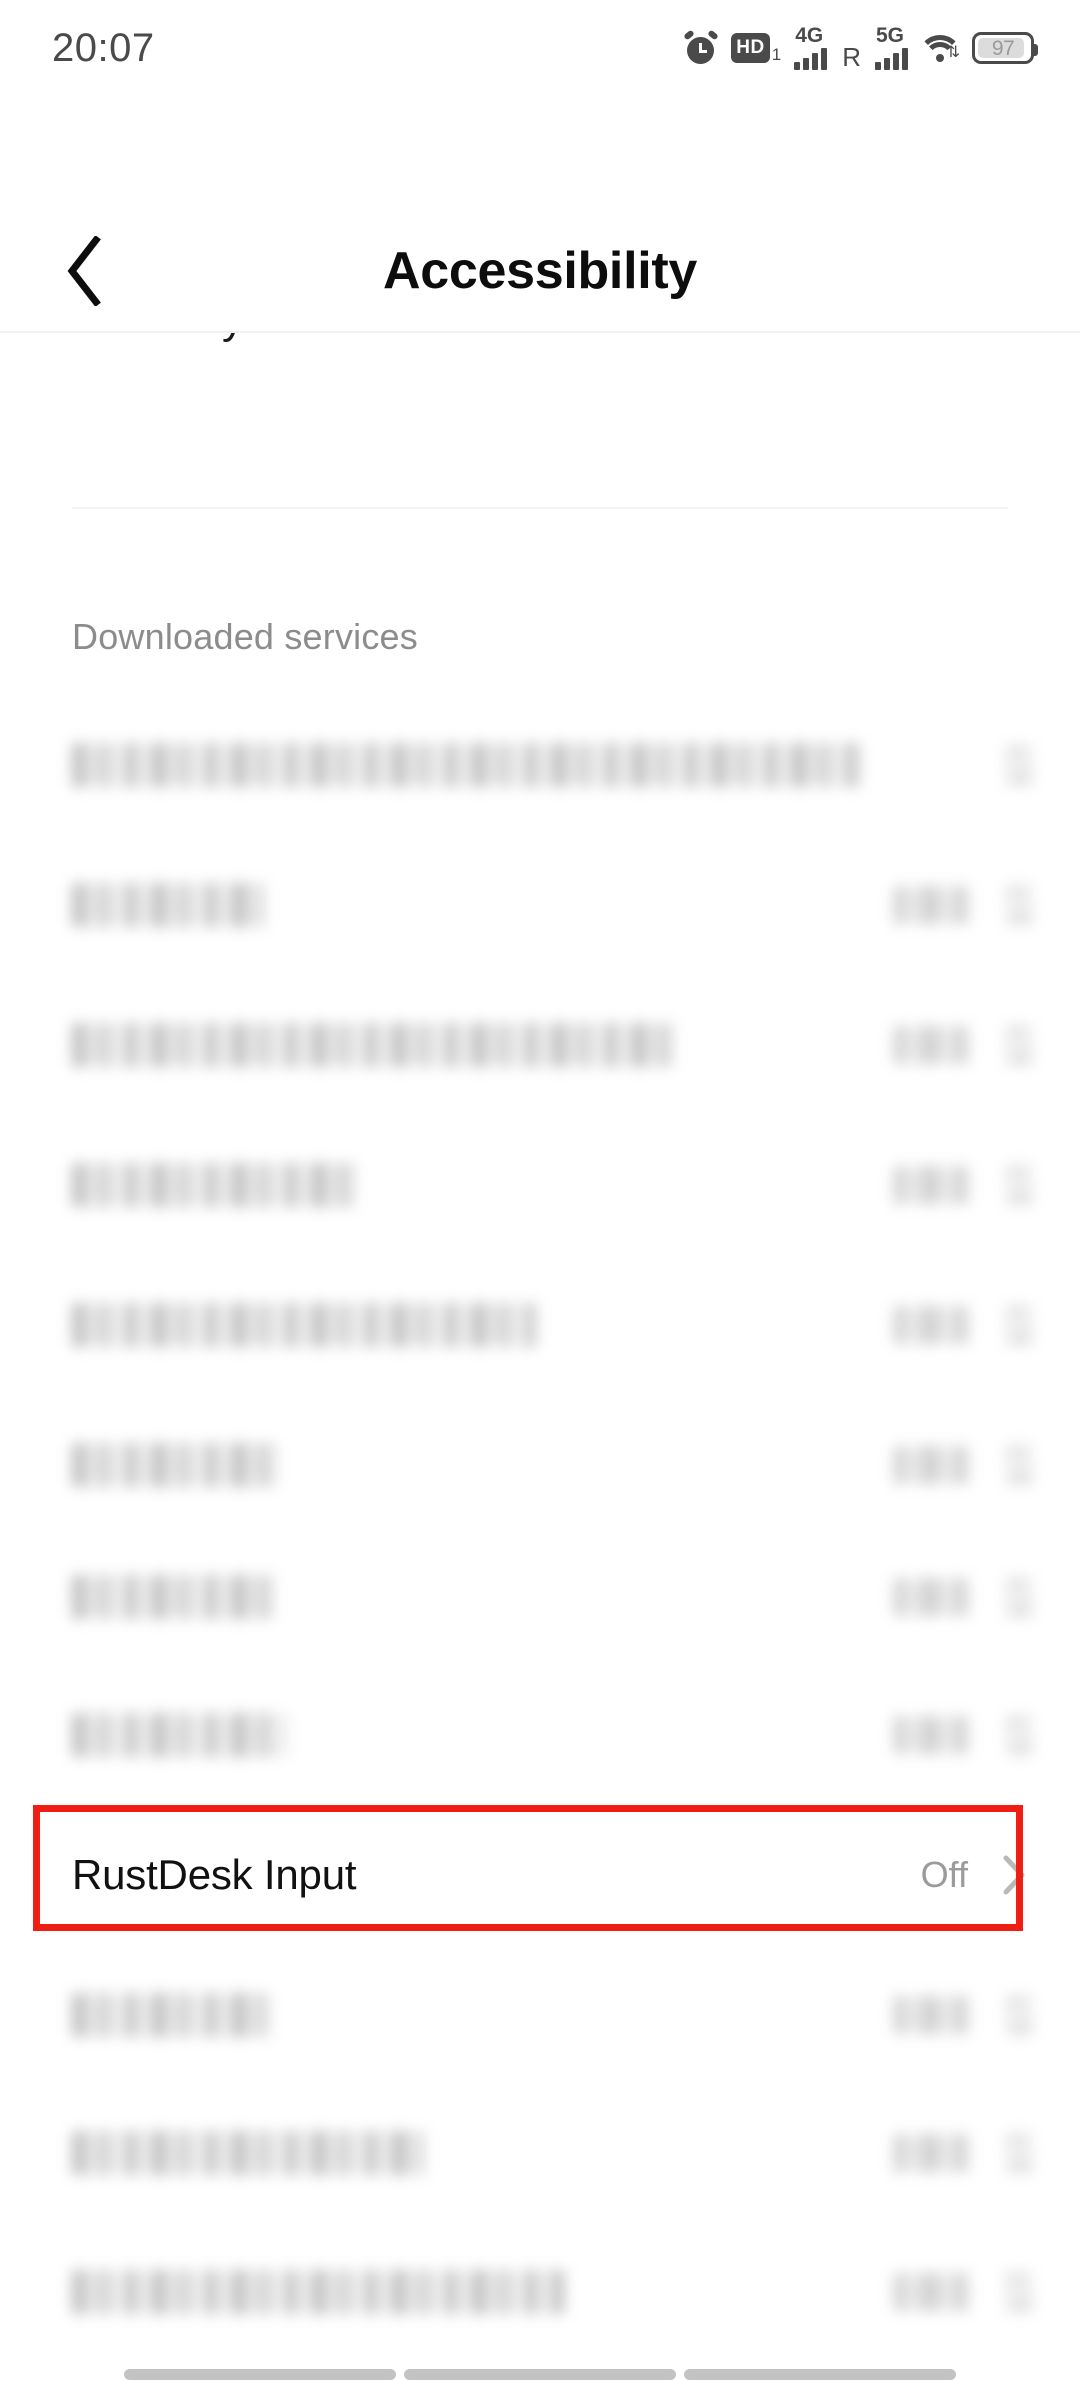  What do you see at coordinates (540, 508) in the screenshot?
I see `section-divider` at bounding box center [540, 508].